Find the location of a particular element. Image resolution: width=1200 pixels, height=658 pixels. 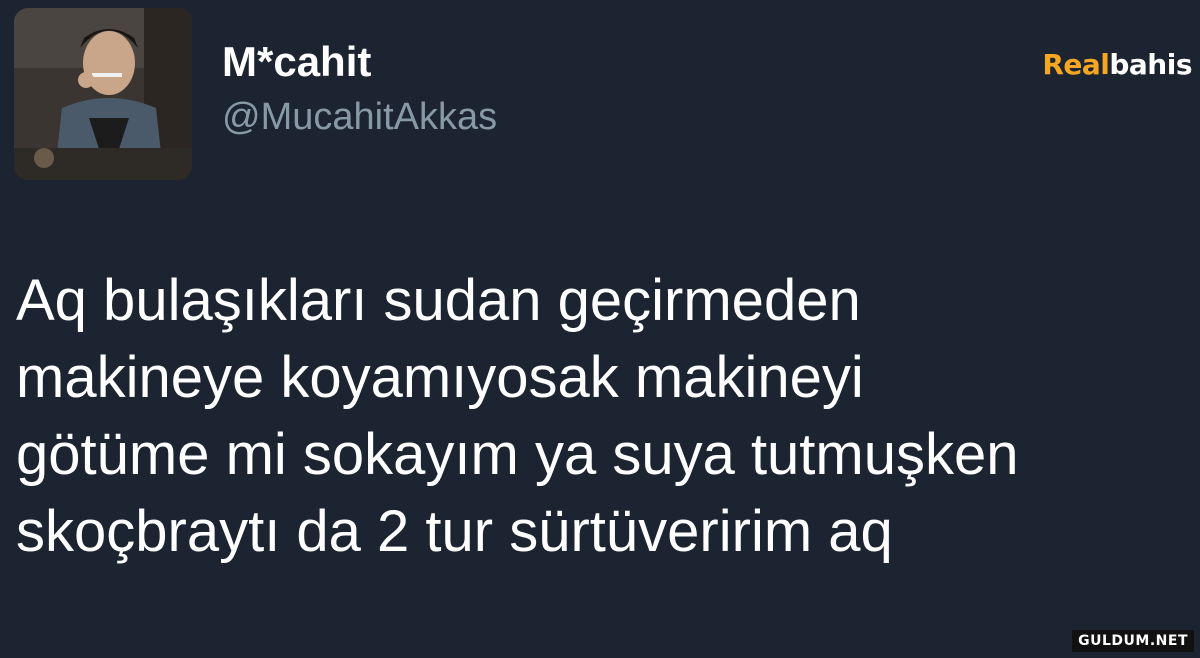

brand-watermark-part-b: bahis is located at coordinates (1150, 64).